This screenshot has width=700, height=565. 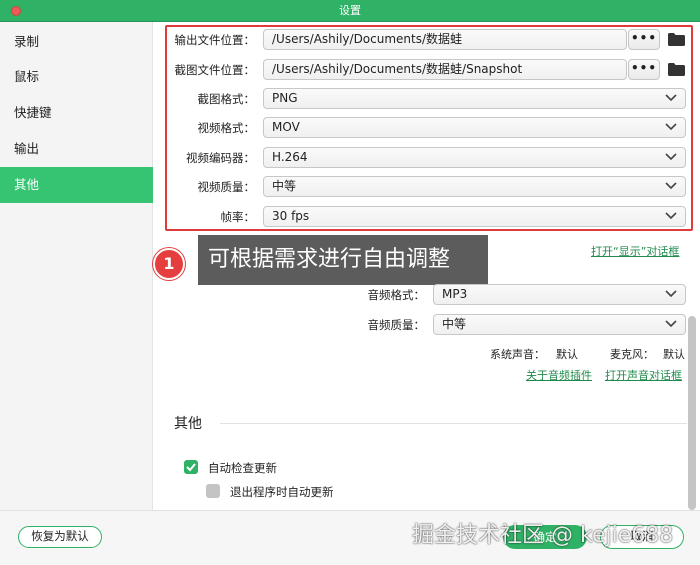 What do you see at coordinates (76, 42) in the screenshot?
I see `sidebar-item-record: 录制` at bounding box center [76, 42].